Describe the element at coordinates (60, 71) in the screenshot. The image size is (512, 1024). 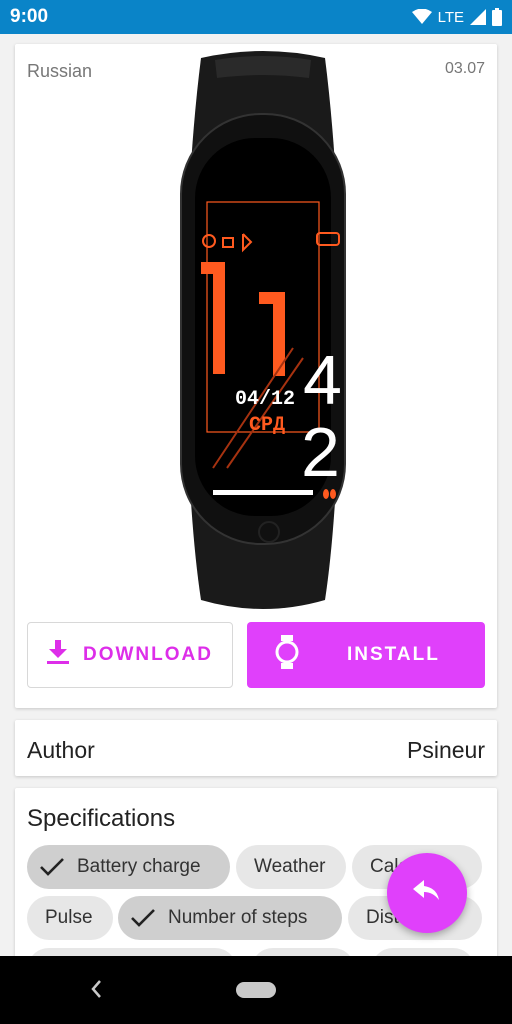
I see `language-label: Russian` at that location.